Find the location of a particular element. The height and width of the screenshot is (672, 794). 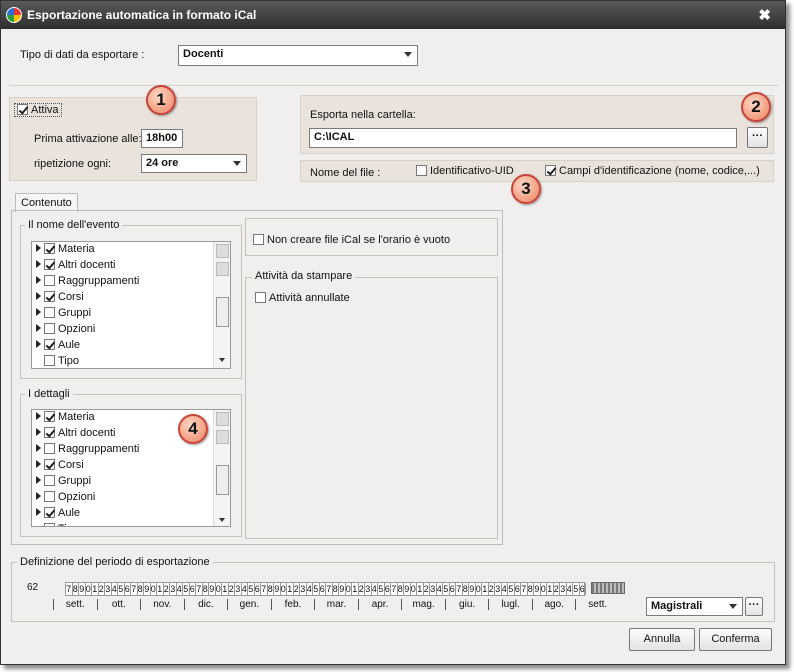

periodo-count: 62 is located at coordinates (33, 587).